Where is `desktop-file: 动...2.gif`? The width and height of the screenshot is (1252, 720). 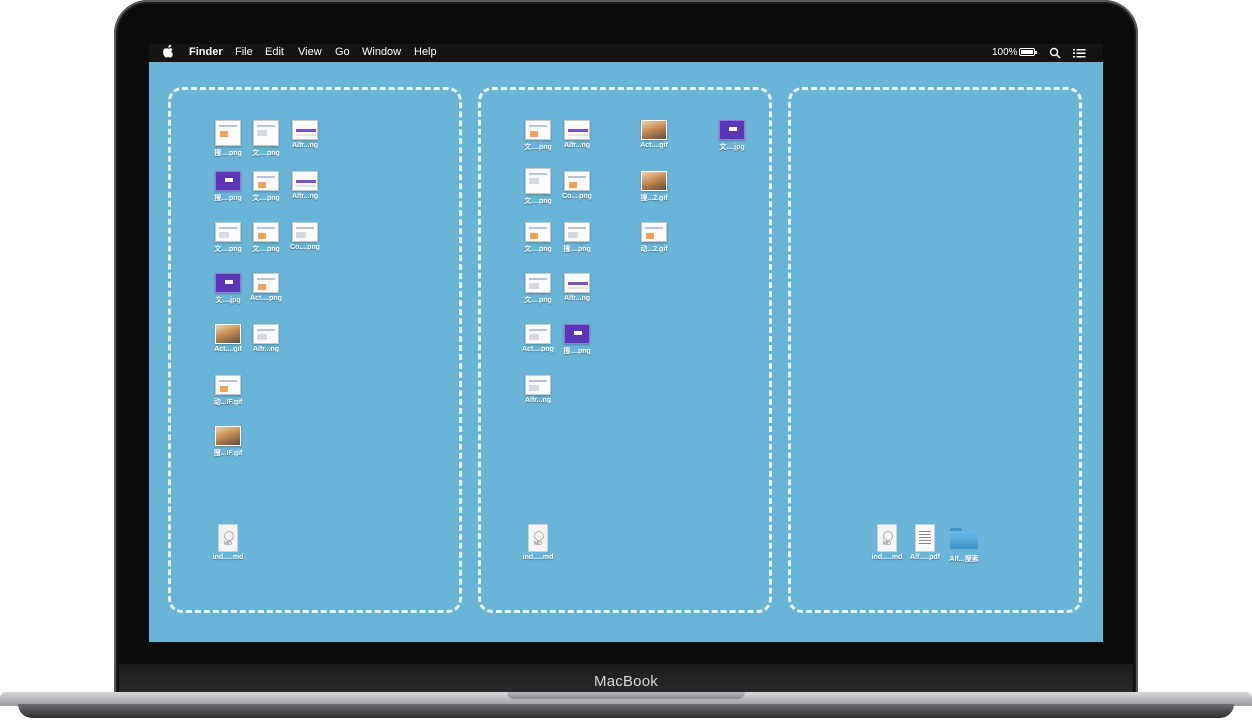 desktop-file: 动...2.gif is located at coordinates (654, 238).